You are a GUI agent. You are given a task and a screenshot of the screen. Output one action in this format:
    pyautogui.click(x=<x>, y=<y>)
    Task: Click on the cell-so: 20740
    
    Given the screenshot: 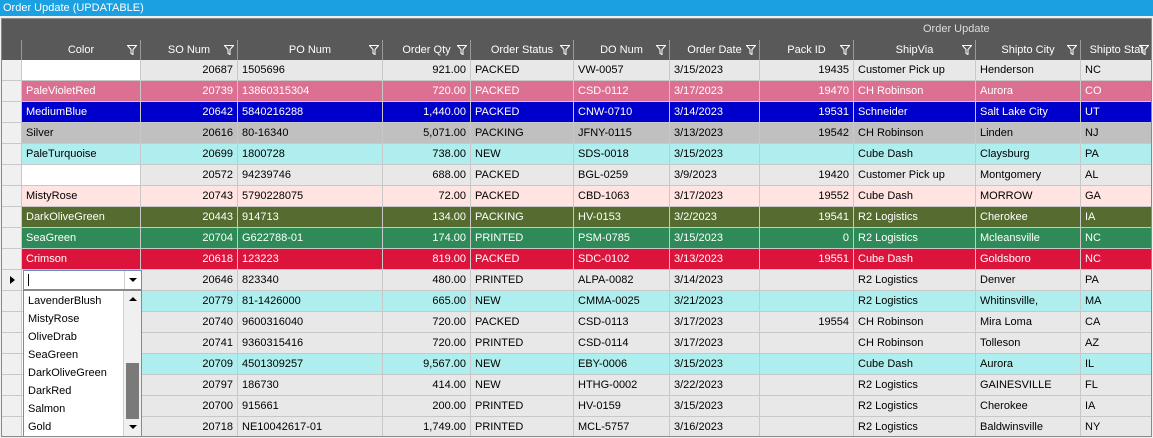 What is the action you would take?
    pyautogui.click(x=189, y=322)
    